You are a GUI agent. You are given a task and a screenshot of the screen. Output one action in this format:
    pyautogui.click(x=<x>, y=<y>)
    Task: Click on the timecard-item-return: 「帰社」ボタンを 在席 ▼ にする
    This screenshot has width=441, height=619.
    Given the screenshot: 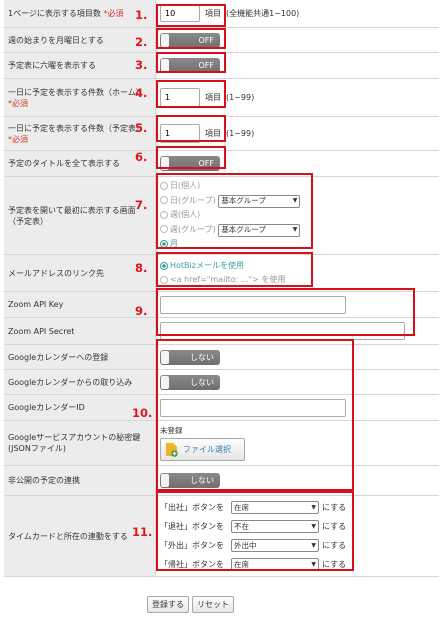 What is the action you would take?
    pyautogui.click(x=253, y=564)
    